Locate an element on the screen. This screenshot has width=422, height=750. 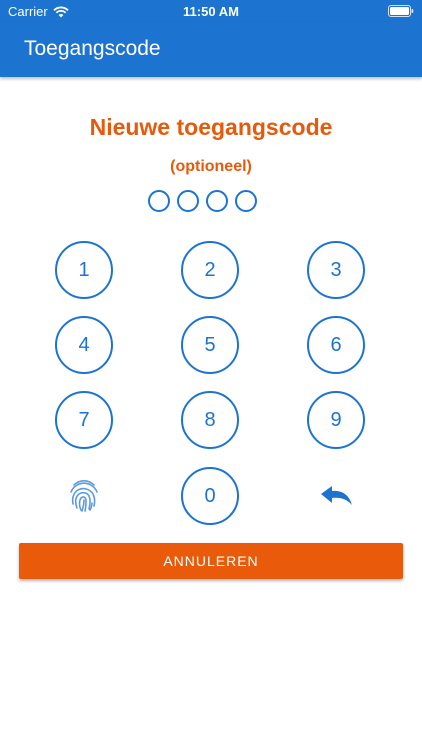
key-0: 0 is located at coordinates (210, 496).